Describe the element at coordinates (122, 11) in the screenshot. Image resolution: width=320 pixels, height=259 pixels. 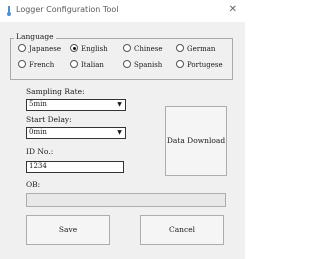
I see `title-bar: Logger Configuration Tool ✕` at that location.